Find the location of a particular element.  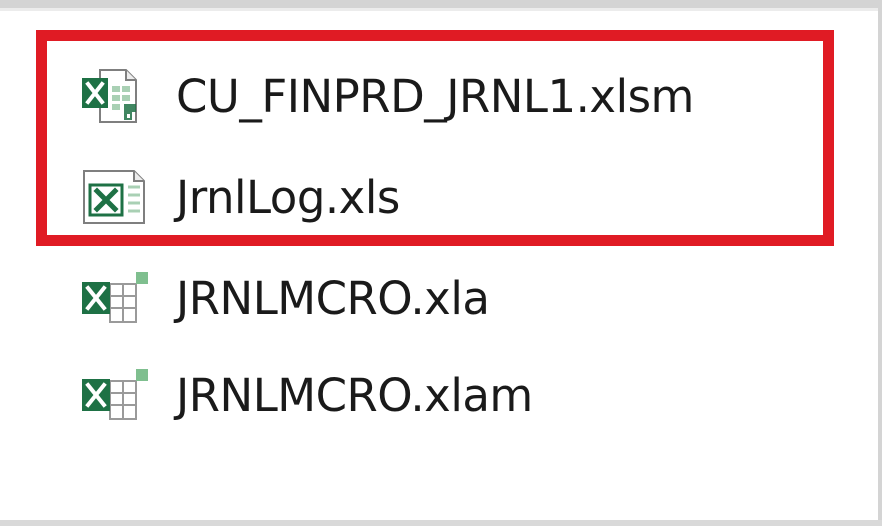

file-name: JRNLMCRO.xlam is located at coordinates (354, 395).